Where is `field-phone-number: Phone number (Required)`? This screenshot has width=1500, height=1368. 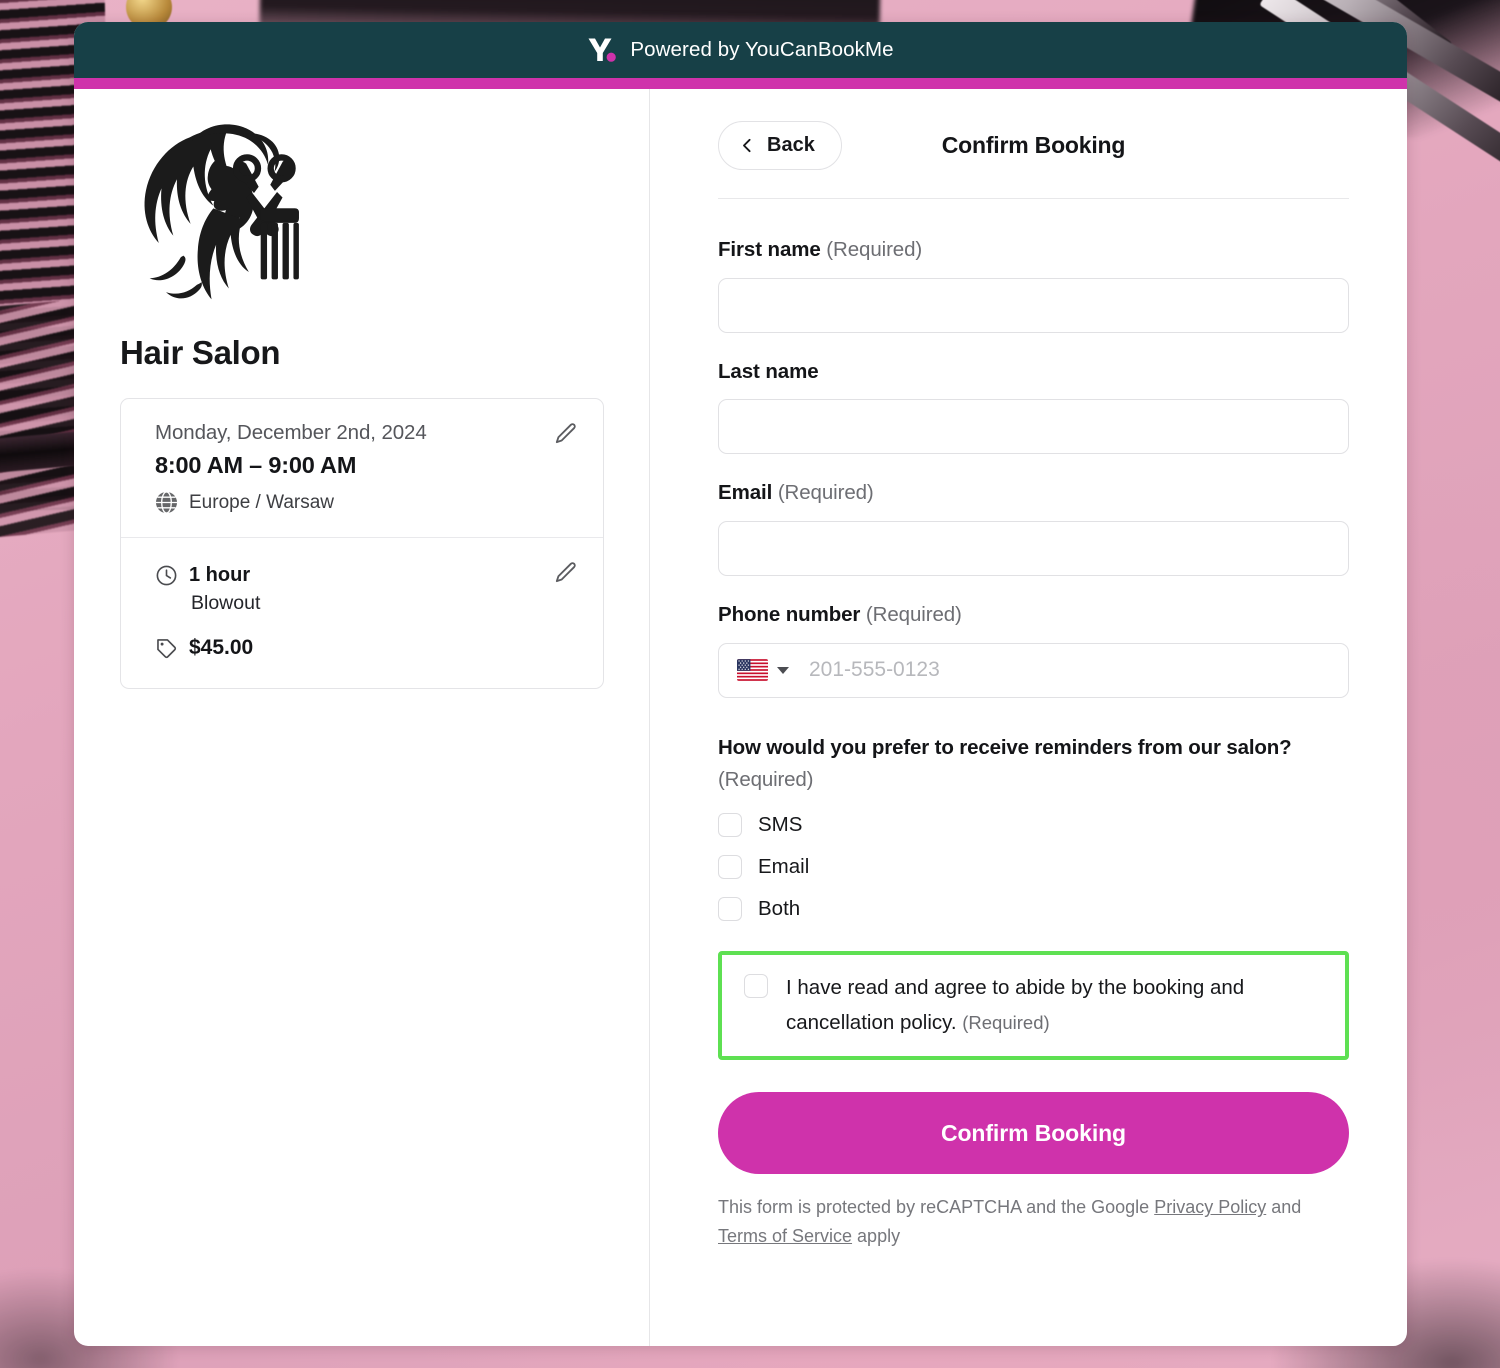 field-phone-number: Phone number (Required) is located at coordinates (1033, 649).